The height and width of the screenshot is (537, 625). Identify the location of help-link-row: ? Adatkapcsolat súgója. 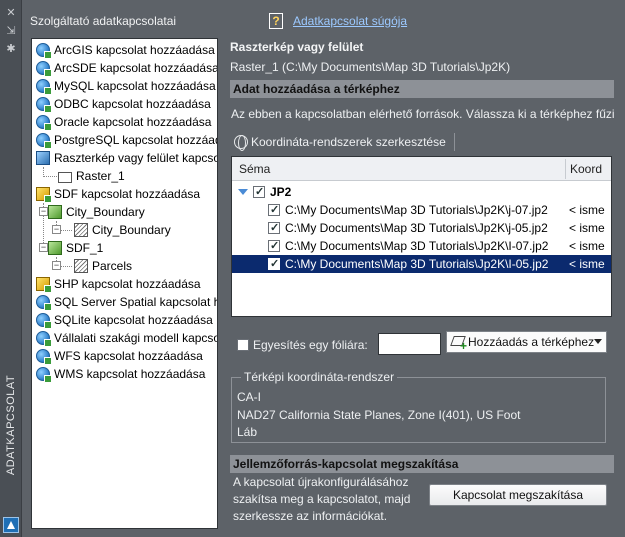
(338, 21).